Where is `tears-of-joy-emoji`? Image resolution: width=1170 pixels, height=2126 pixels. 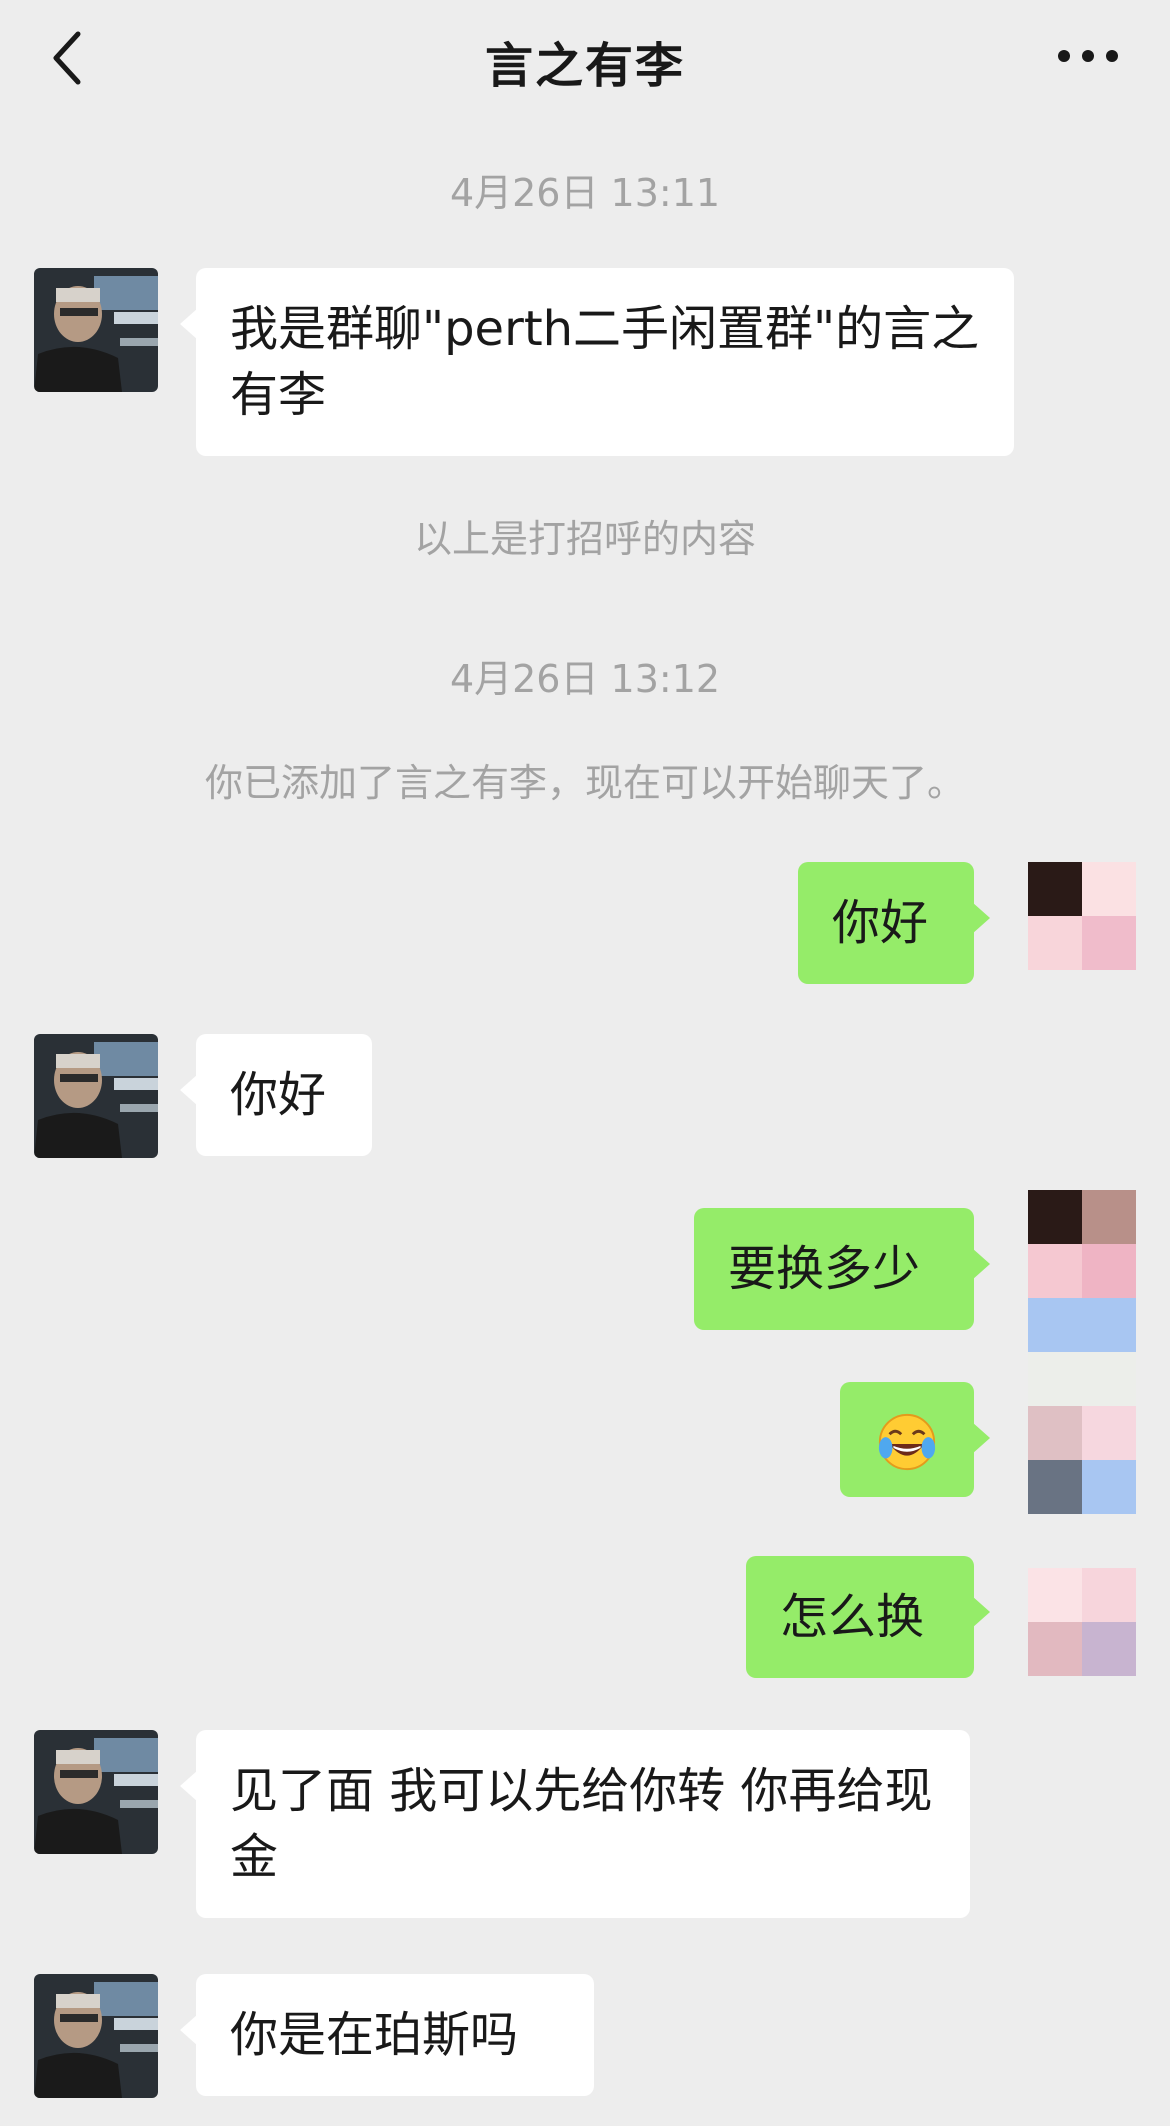
tears-of-joy-emoji is located at coordinates (907, 1442).